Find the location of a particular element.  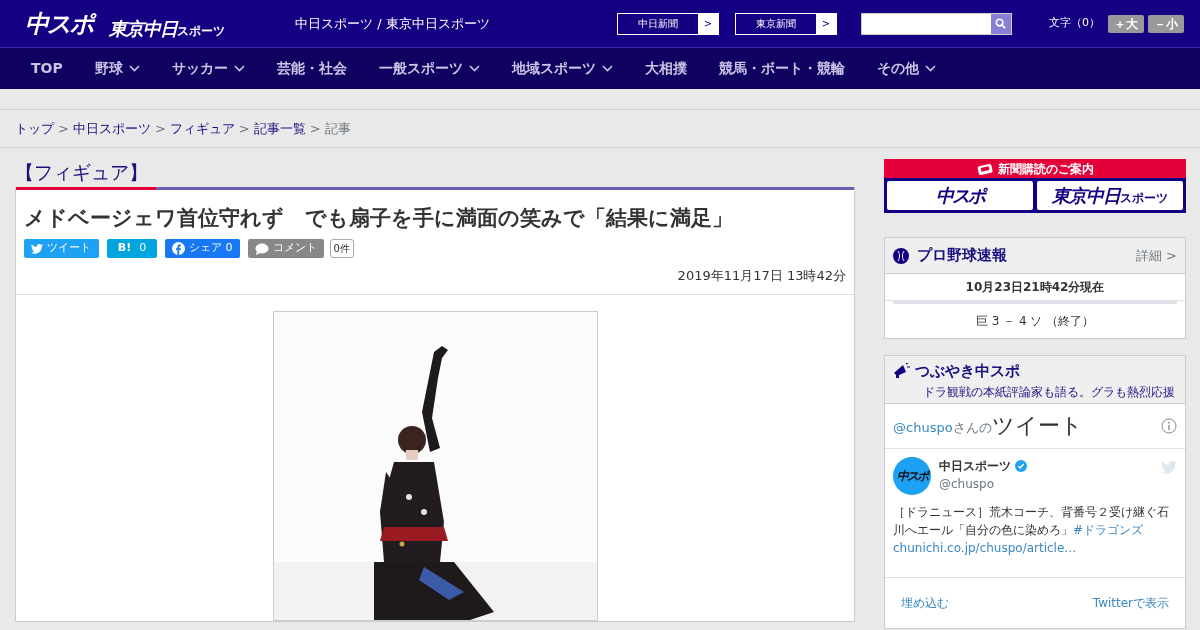

site-title: 中日スポーツ / 東京中日スポーツ is located at coordinates (393, 23).